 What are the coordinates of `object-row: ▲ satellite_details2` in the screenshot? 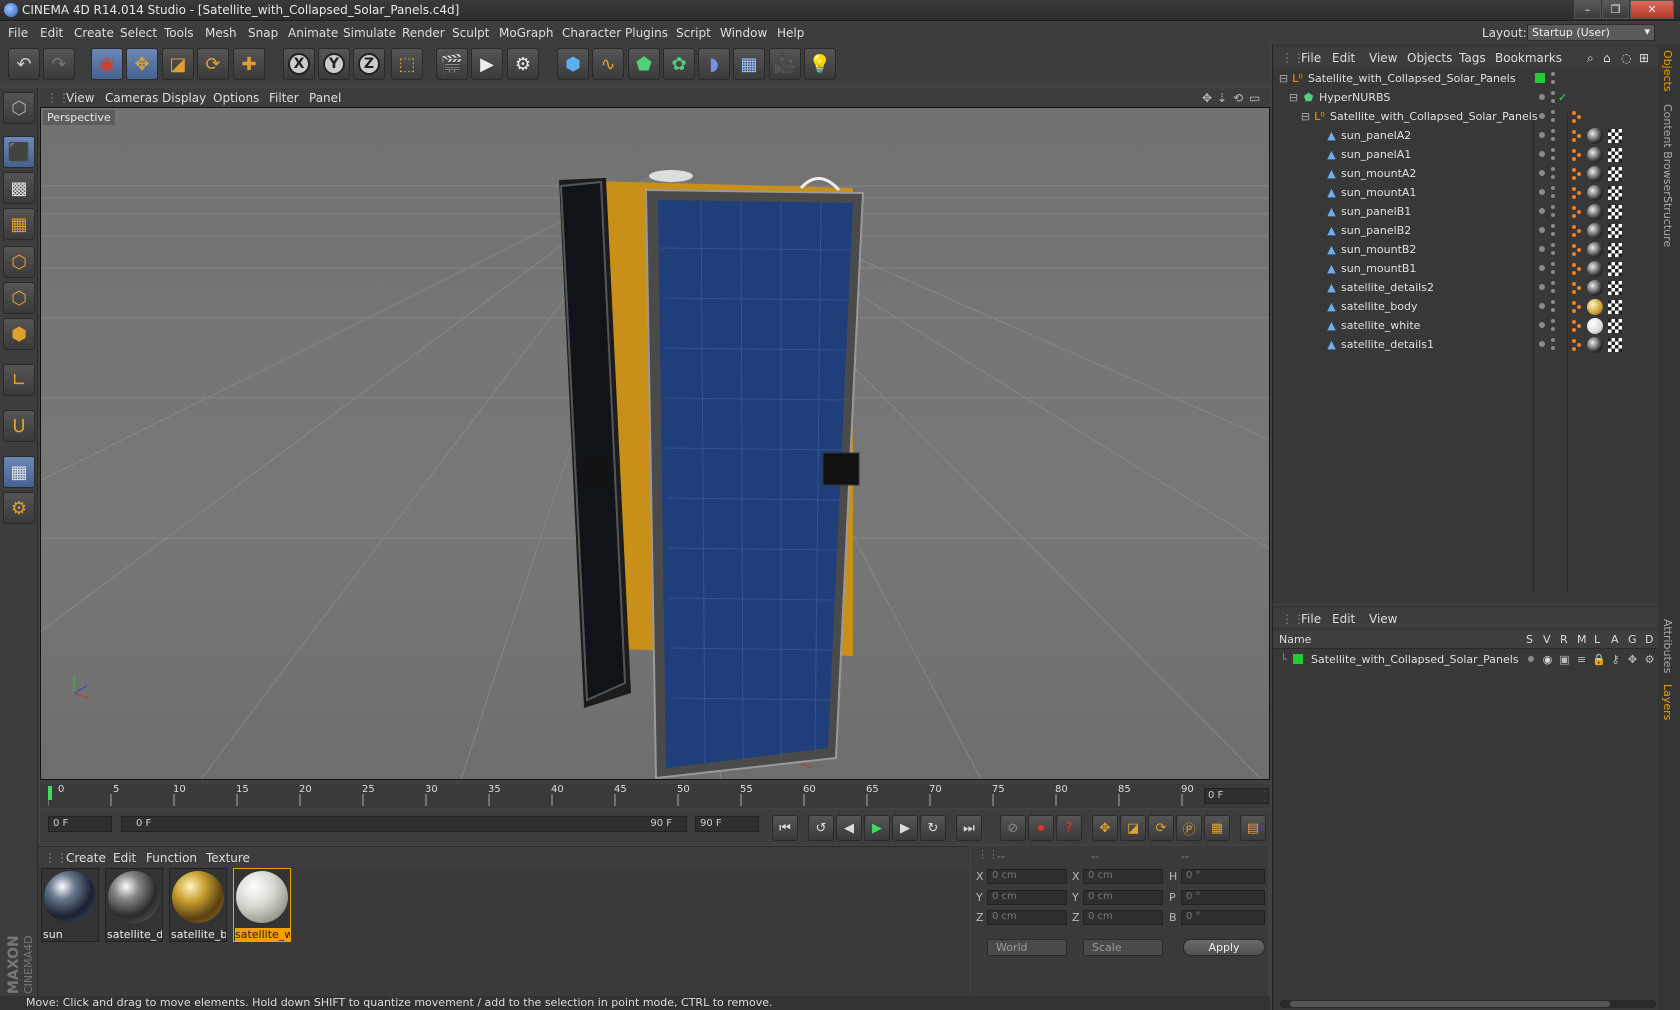 It's located at (1466, 288).